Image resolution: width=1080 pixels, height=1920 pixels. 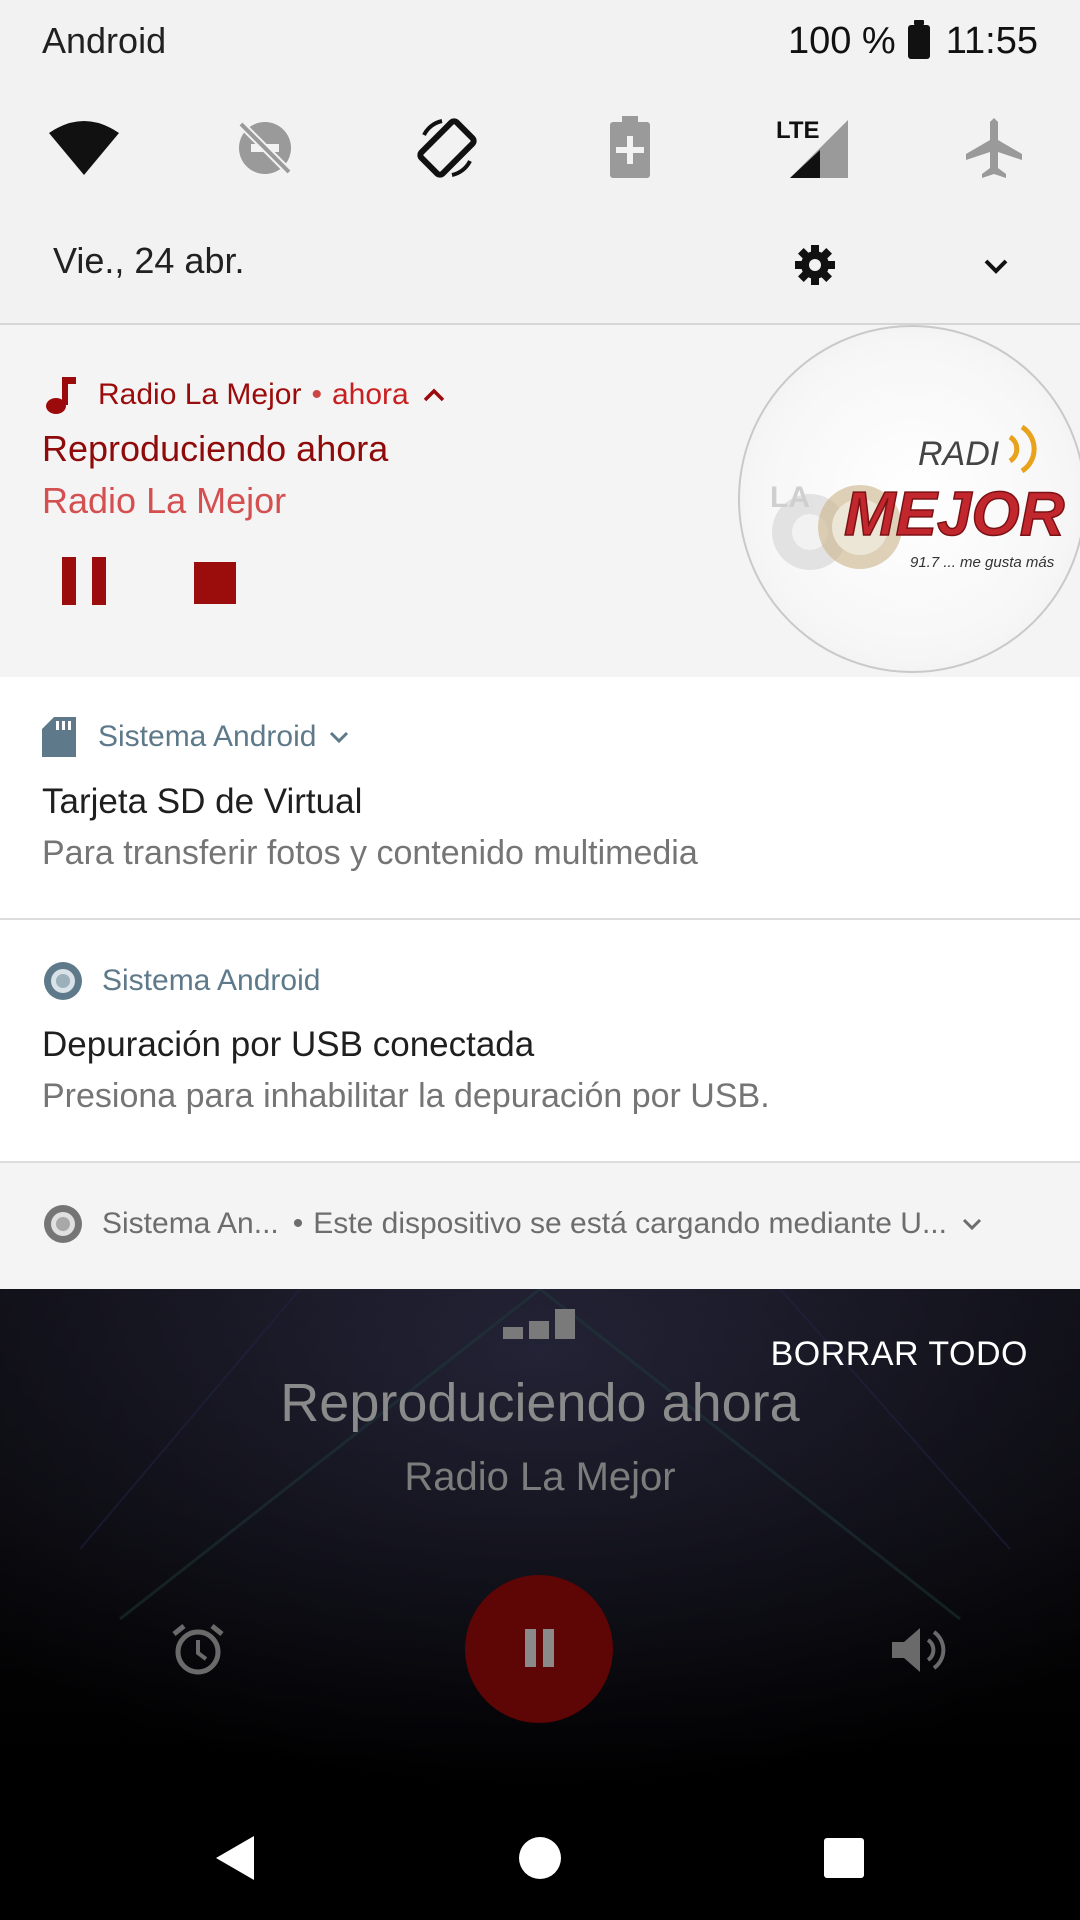 What do you see at coordinates (959, 454) in the screenshot?
I see `svg-text: RADI` at bounding box center [959, 454].